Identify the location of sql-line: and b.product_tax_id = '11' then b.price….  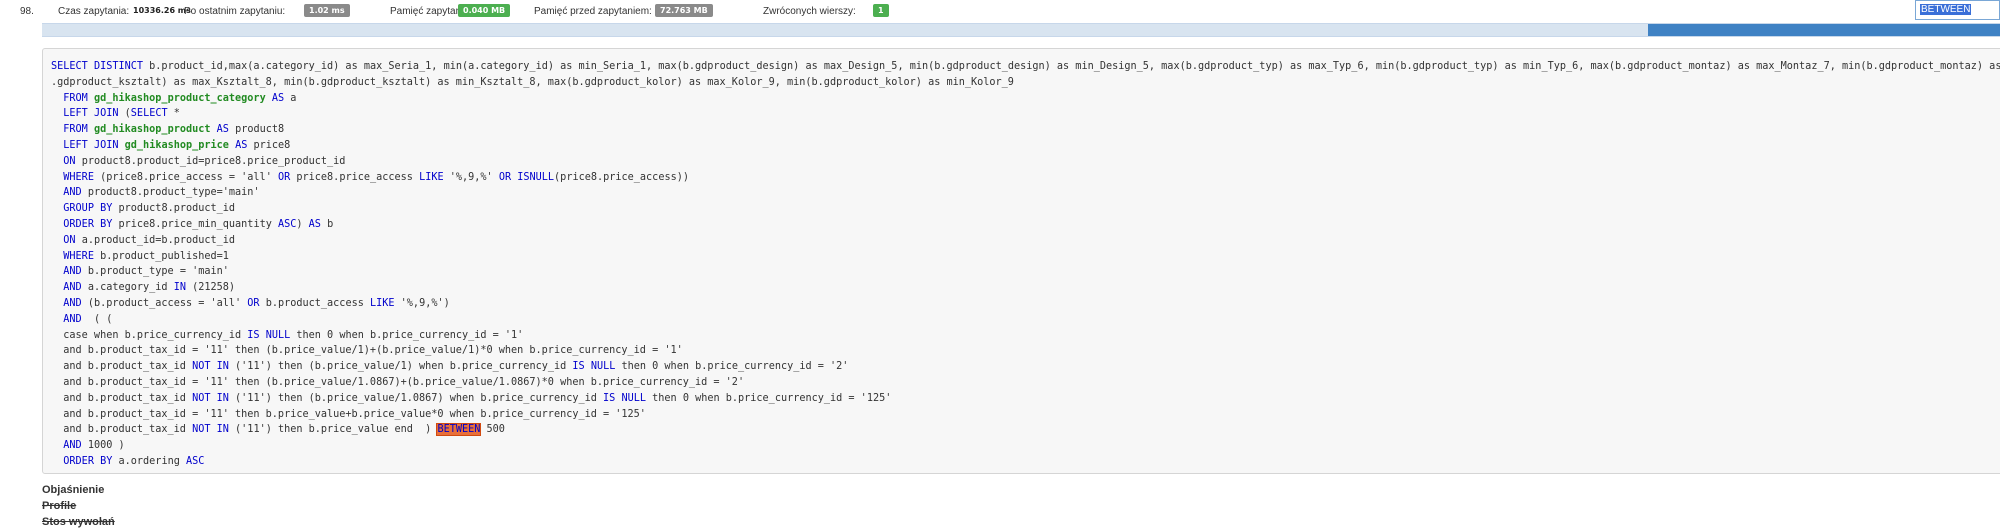
(348, 414).